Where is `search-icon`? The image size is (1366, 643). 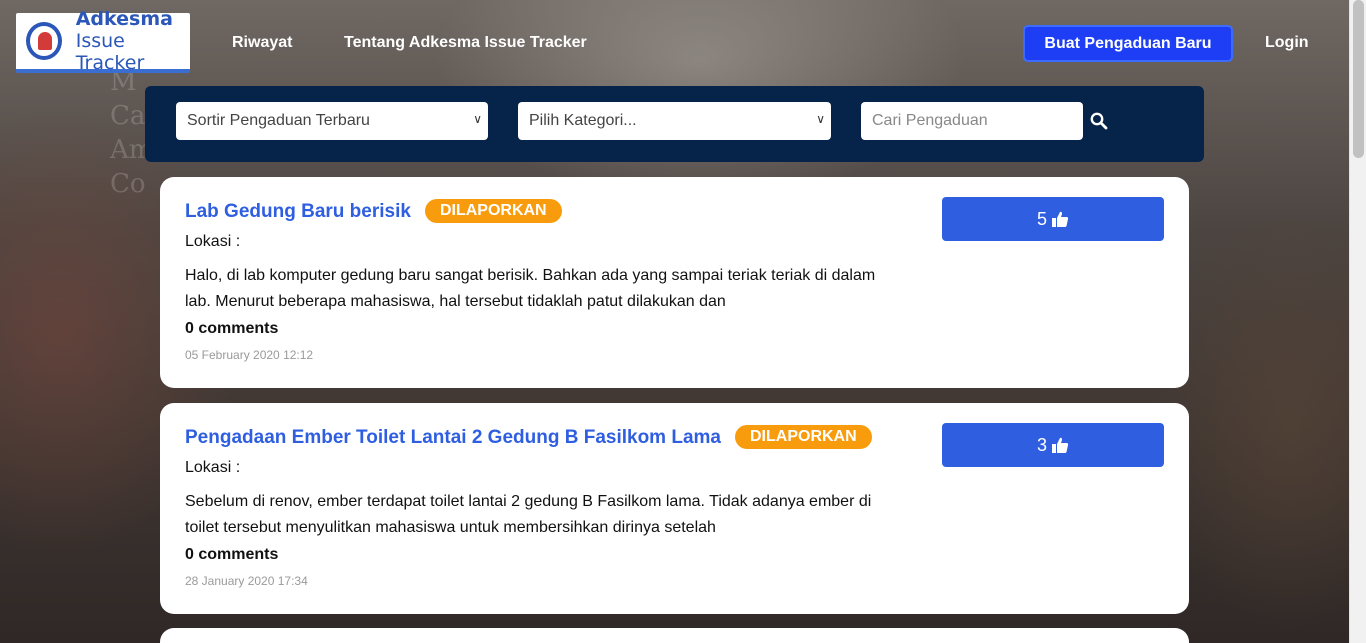 search-icon is located at coordinates (1099, 121).